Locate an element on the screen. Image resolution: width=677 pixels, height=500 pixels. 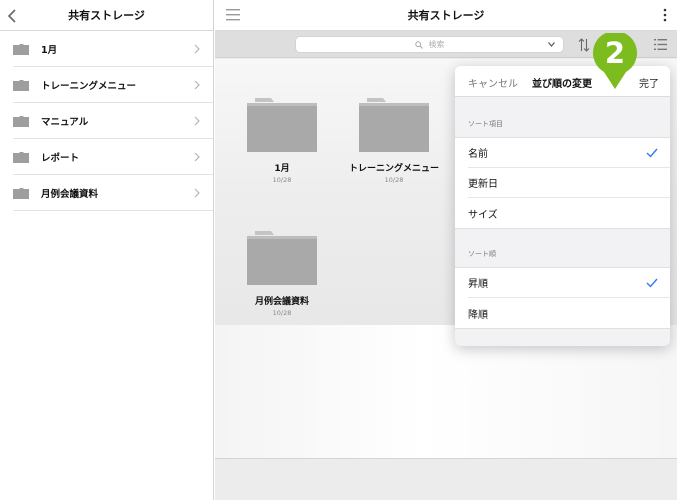
folder-name: 1月 is located at coordinates (282, 169).